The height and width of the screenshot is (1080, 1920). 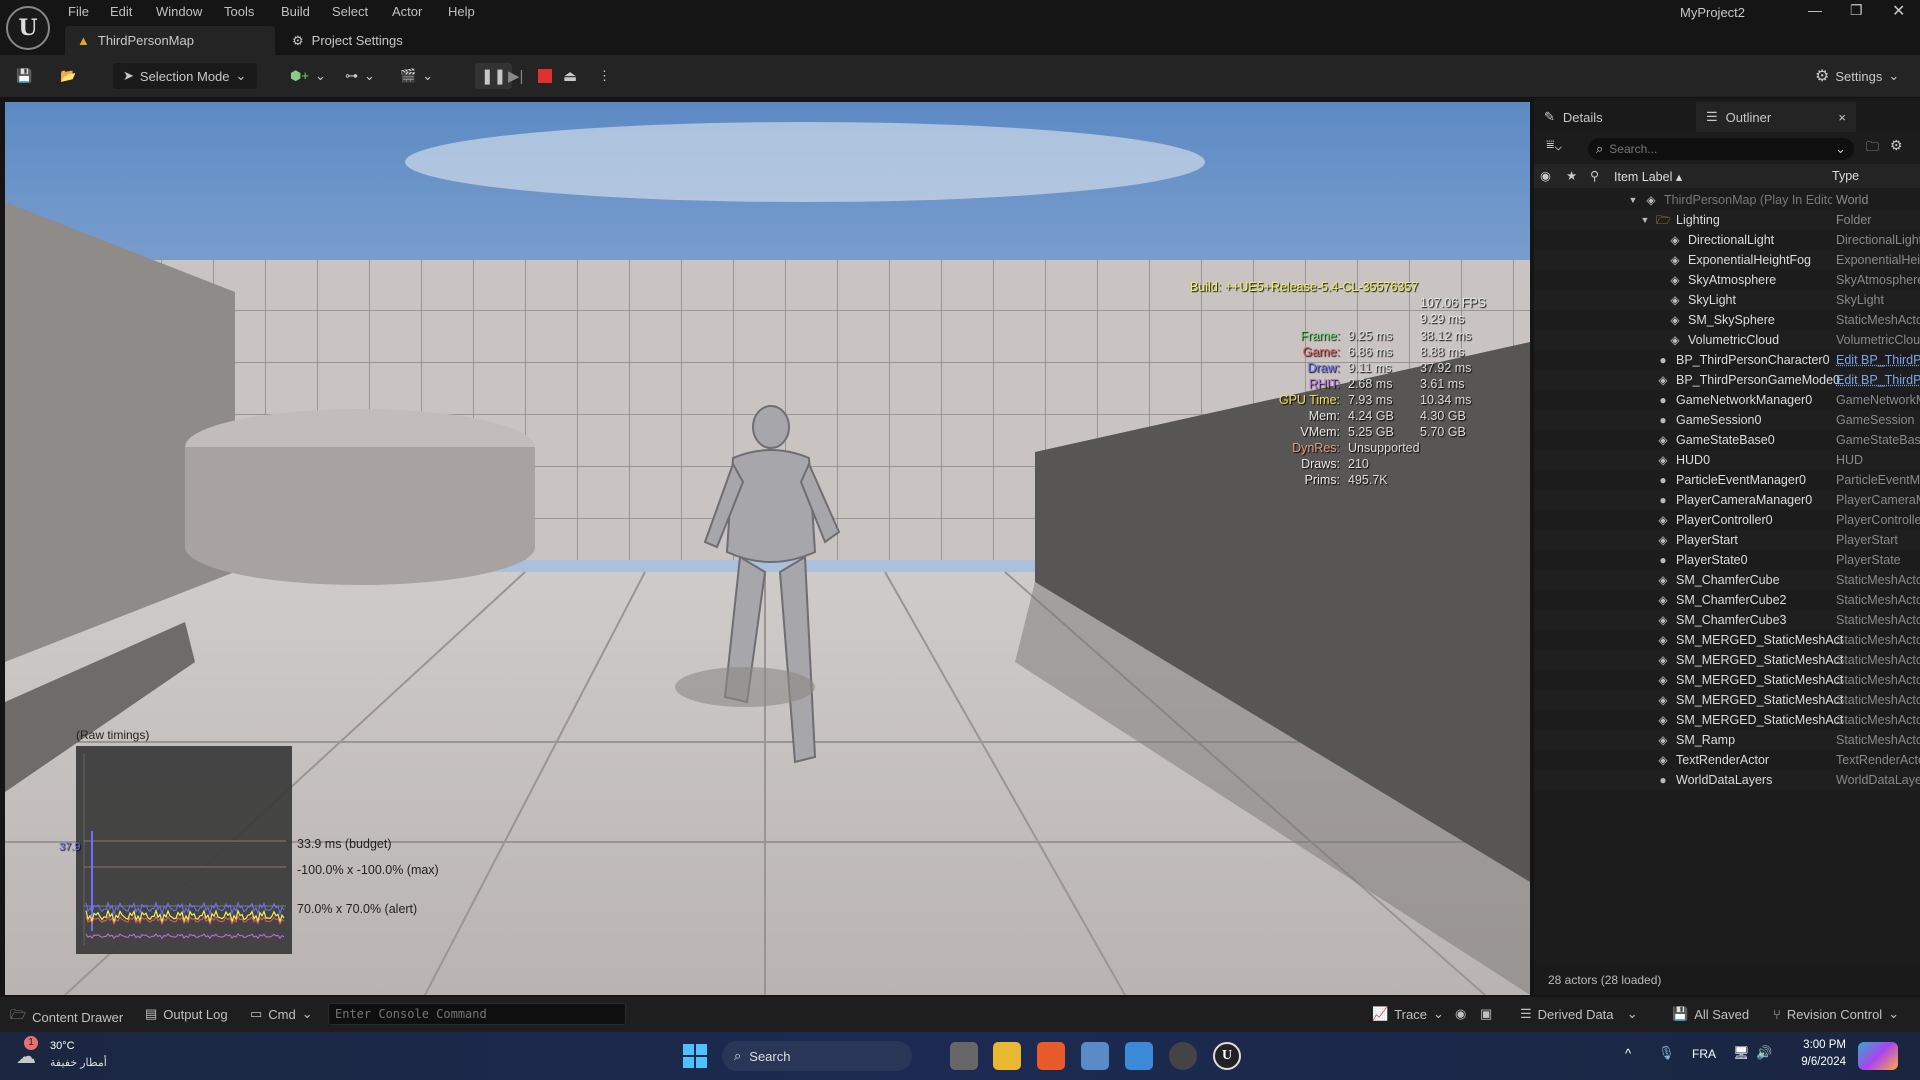 I want to click on filter-icon: ⩸⌄, so click(x=1554, y=144).